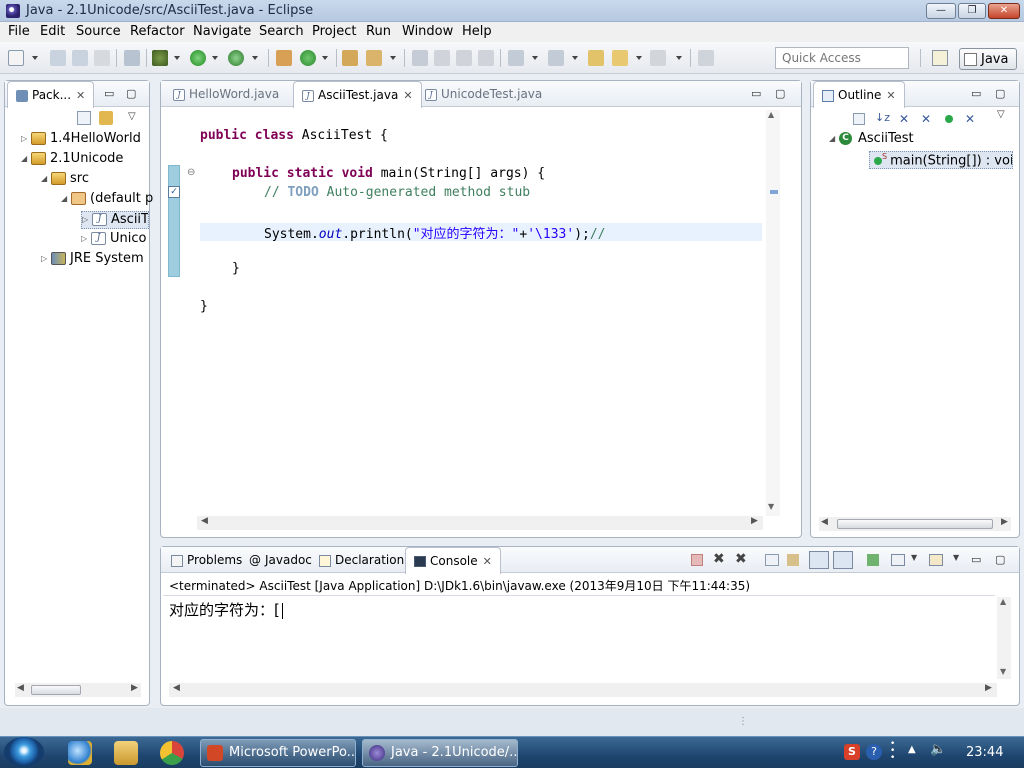 This screenshot has width=1024, height=768. I want to click on tree-item-project-unicode: ◢ 2.1Unicode, so click(72, 160).